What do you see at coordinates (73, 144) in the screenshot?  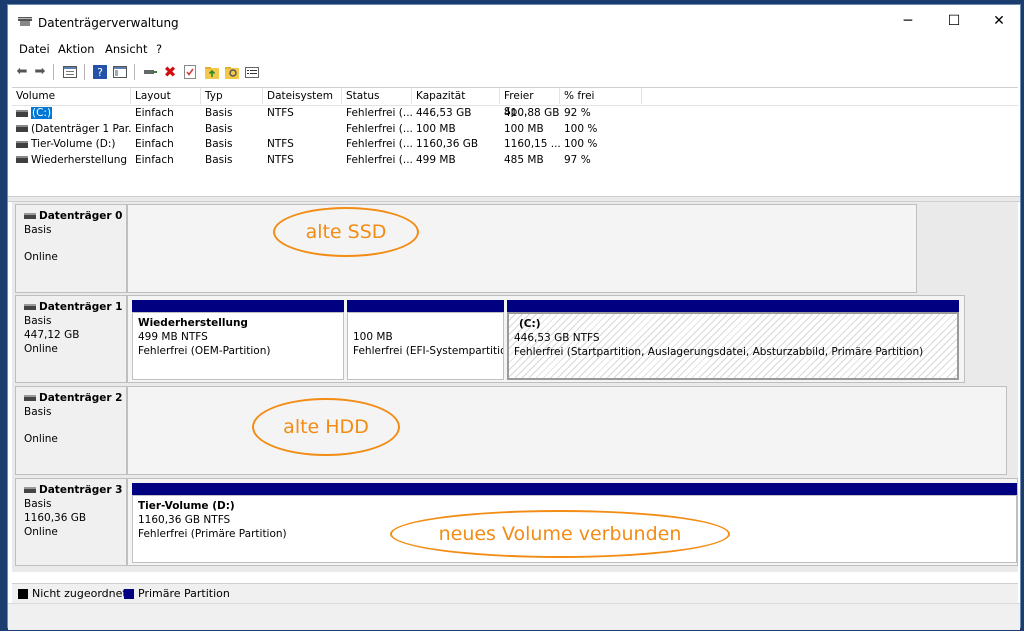 I see `volume-name: Tier-Volume (D:)` at bounding box center [73, 144].